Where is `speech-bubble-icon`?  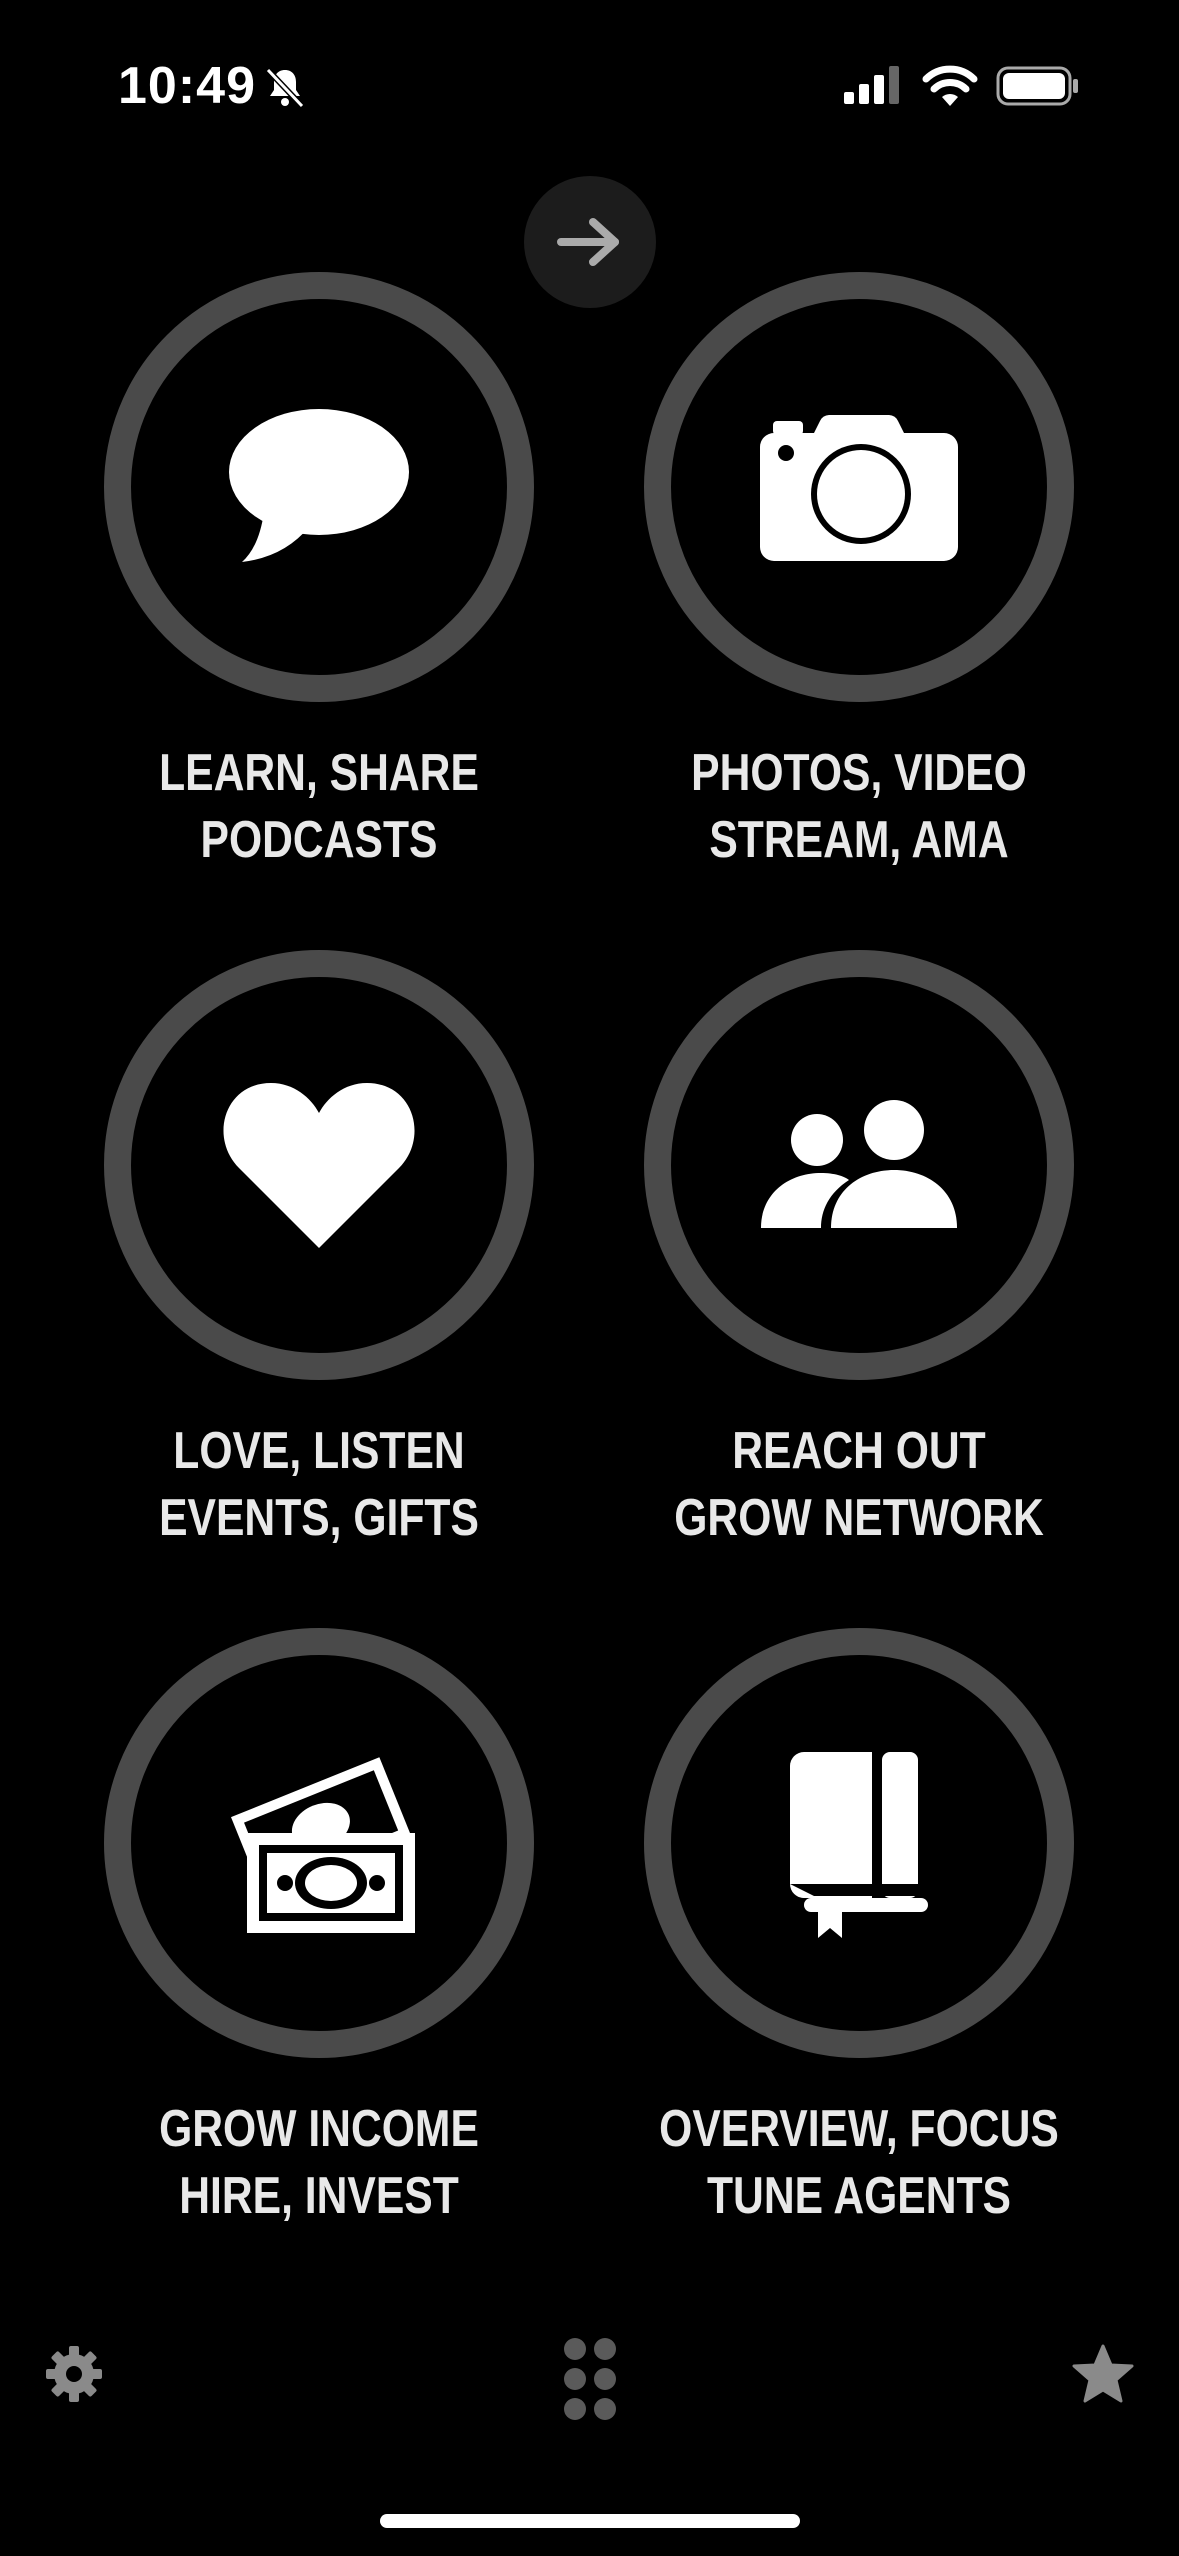 speech-bubble-icon is located at coordinates (319, 485).